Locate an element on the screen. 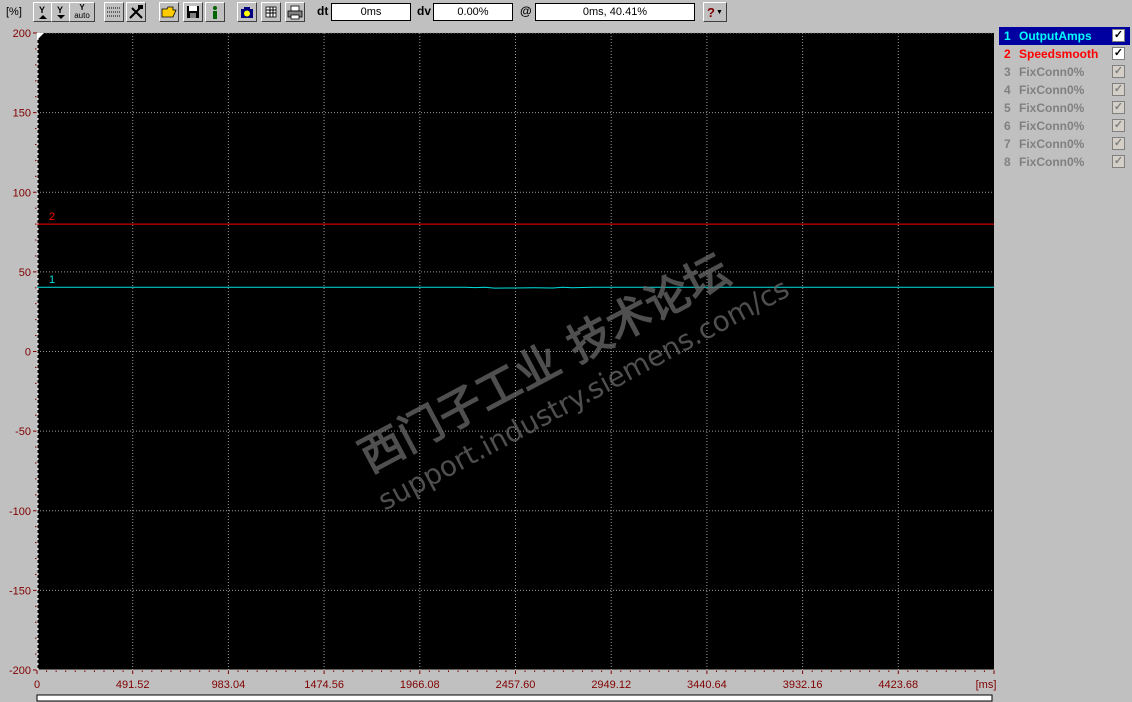 The width and height of the screenshot is (1132, 702). legend-item-8: 8 FixConn0% ✓ is located at coordinates (1064, 162).